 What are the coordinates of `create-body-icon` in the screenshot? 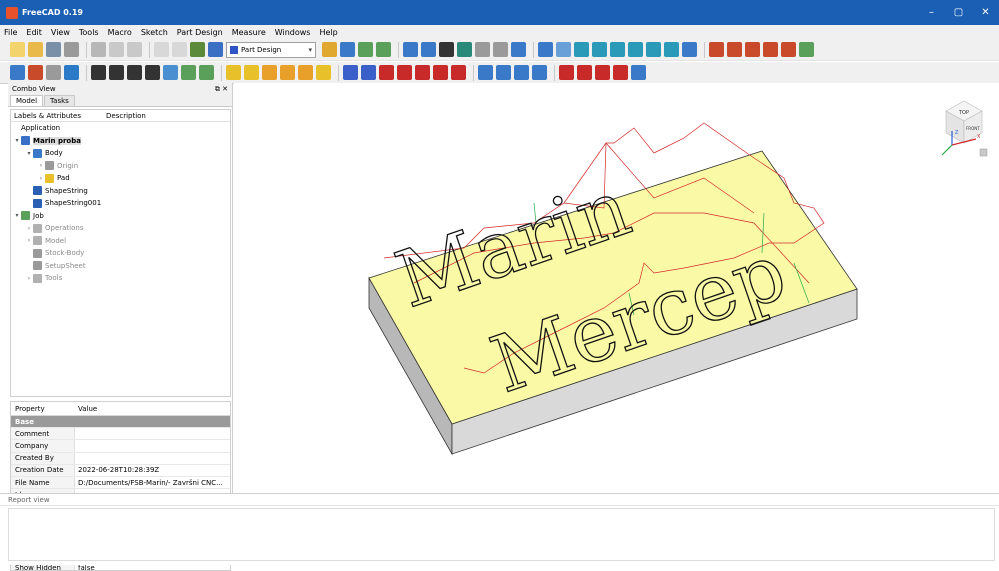 It's located at (17, 72).